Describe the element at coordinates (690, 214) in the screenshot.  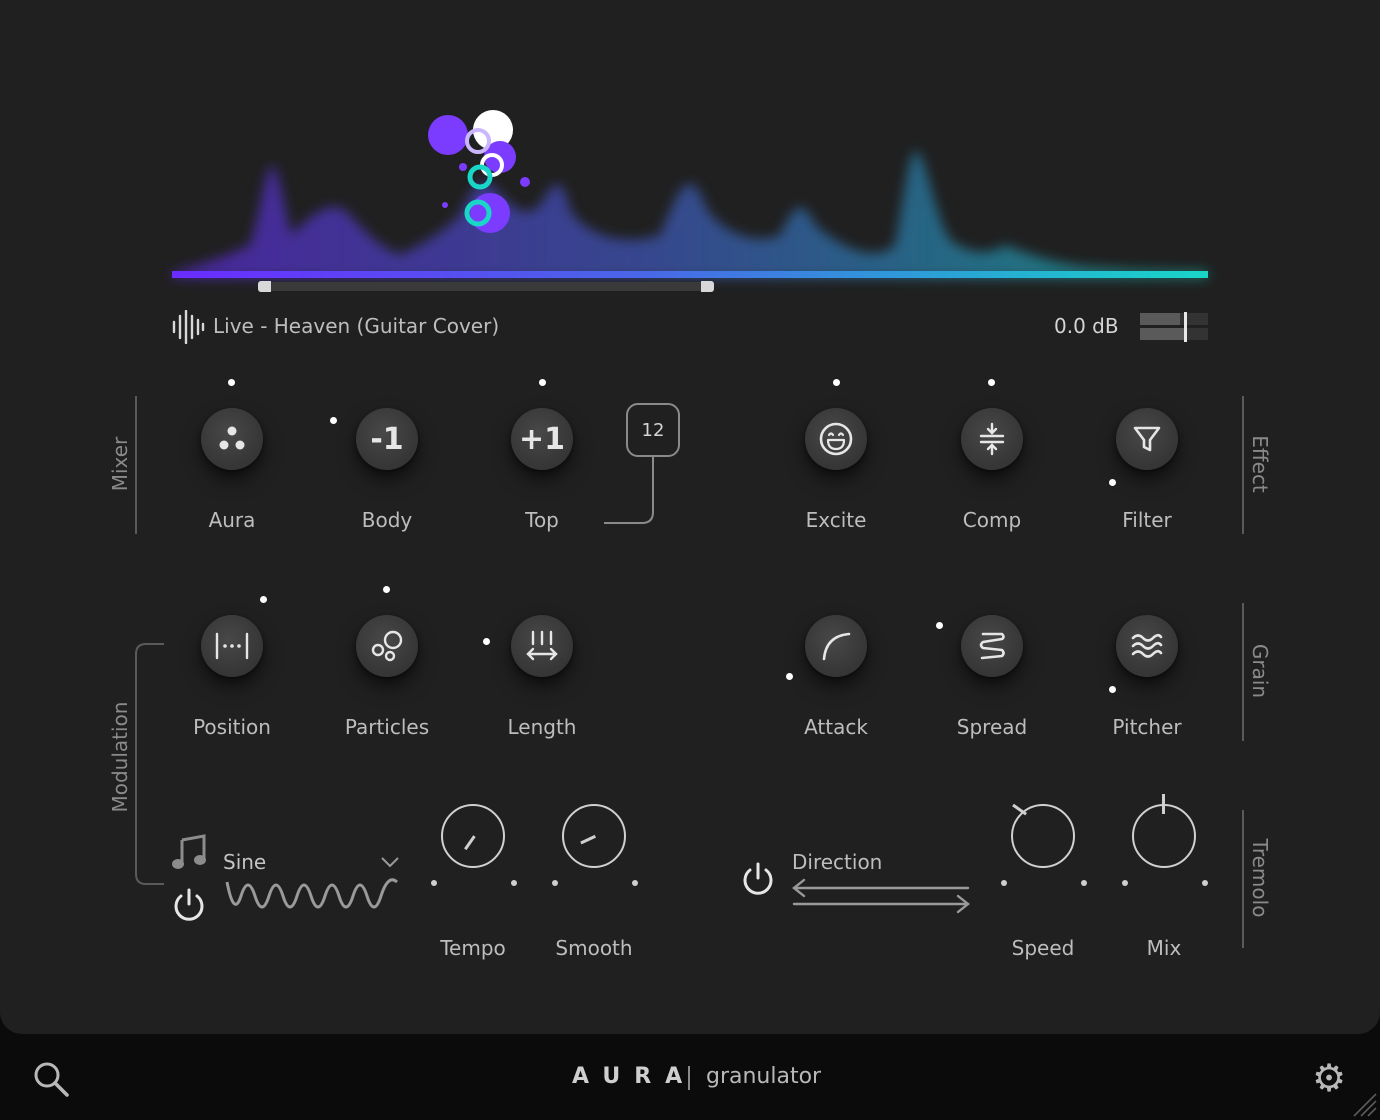
I see `waveform-glow` at that location.